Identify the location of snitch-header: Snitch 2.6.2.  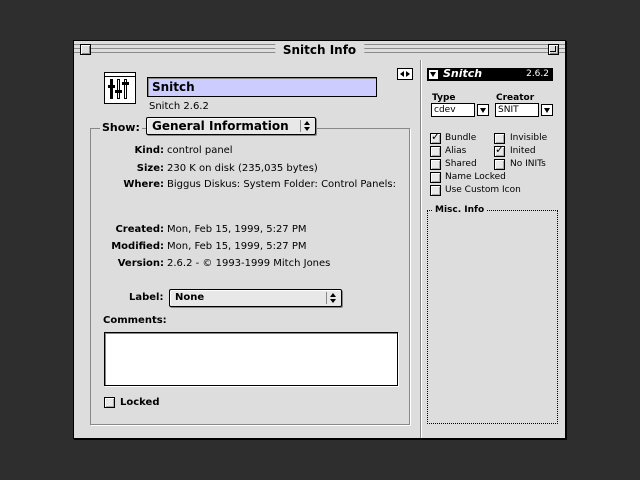
(490, 74).